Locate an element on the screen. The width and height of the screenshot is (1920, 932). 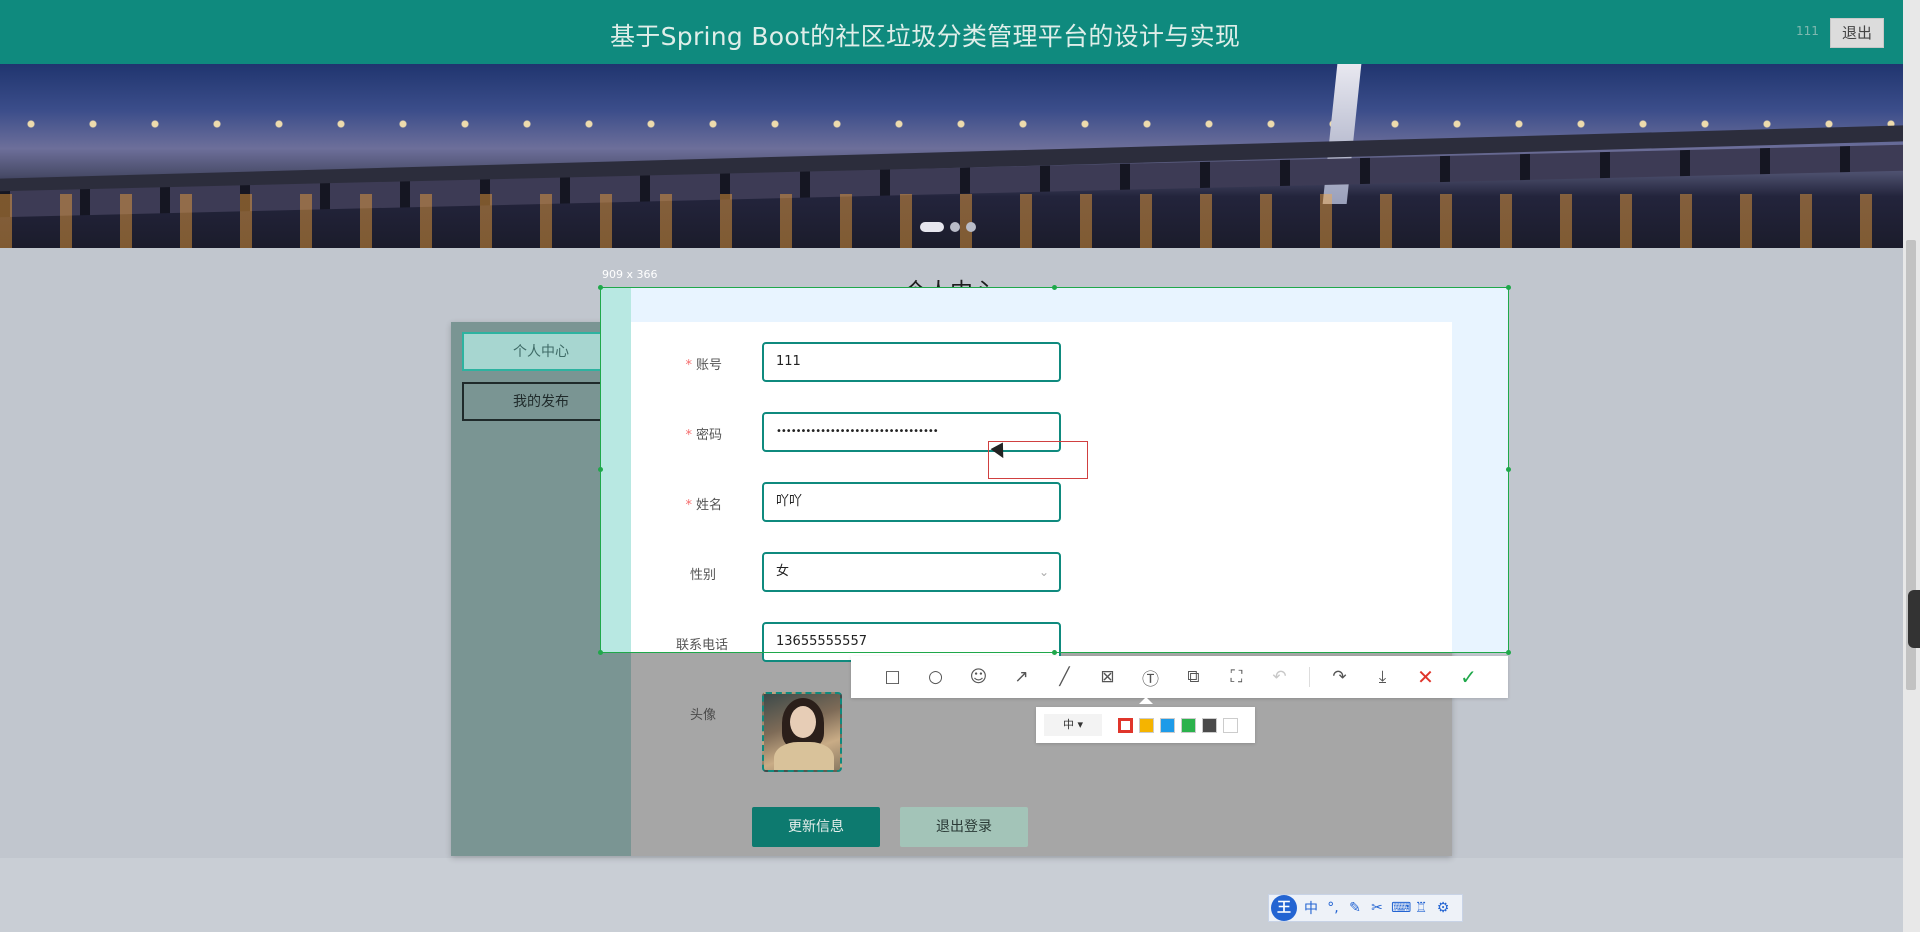
sidebar-item-profile: 个人中心 is located at coordinates (541, 351).